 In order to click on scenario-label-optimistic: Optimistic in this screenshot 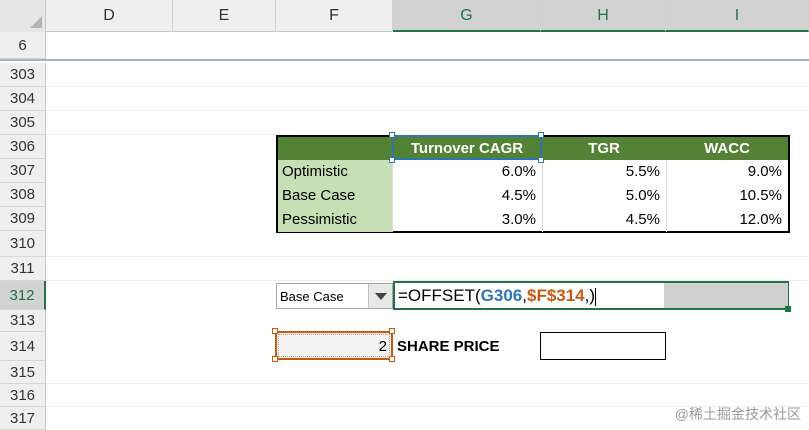, I will do `click(335, 172)`.